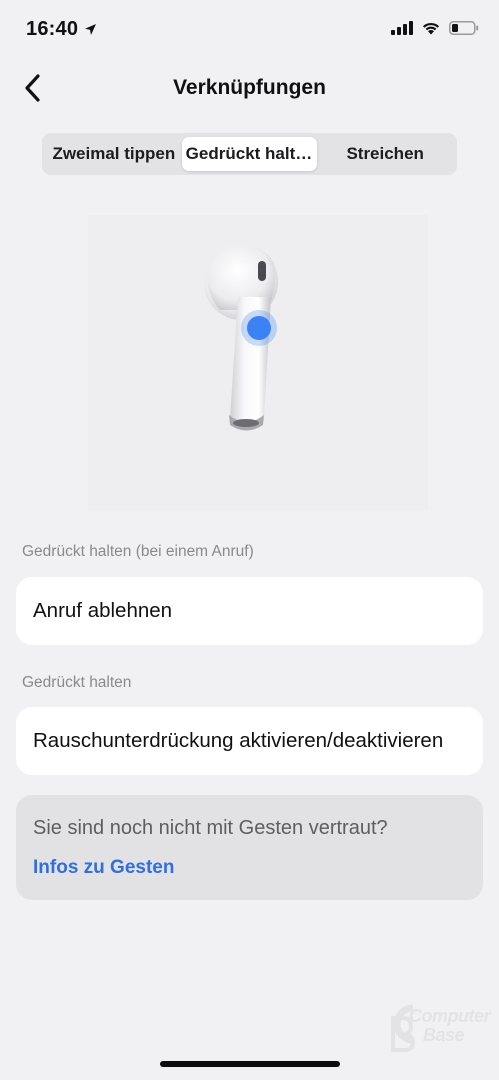  I want to click on gesture-info-link: Infos zu Gesten, so click(103, 868).